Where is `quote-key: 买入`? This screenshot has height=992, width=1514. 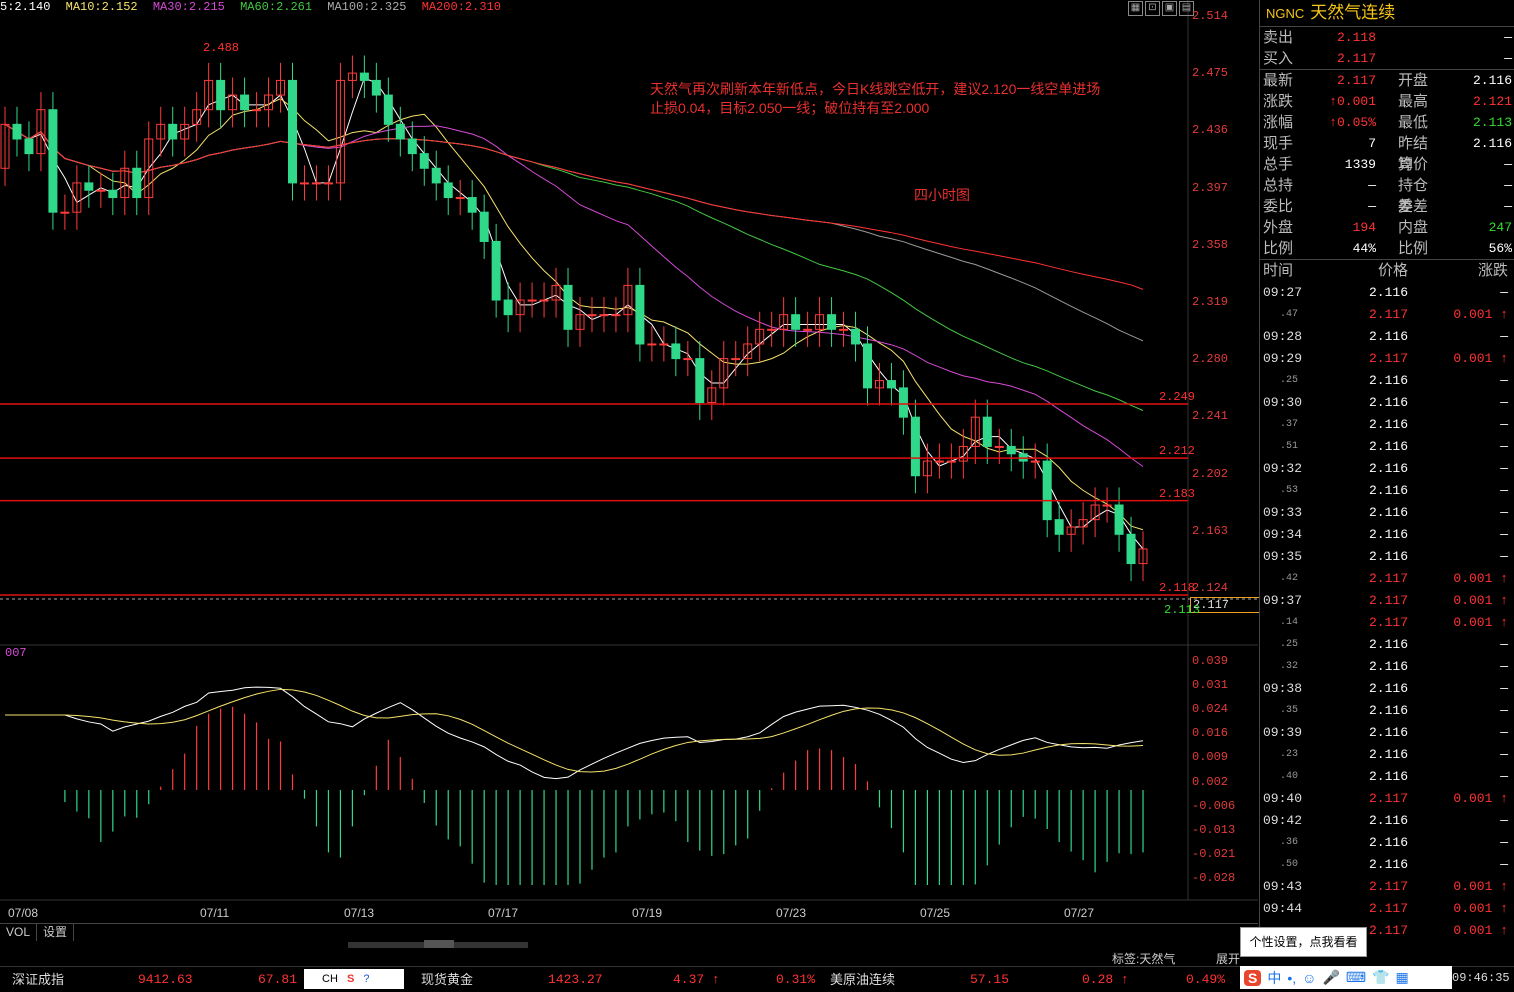 quote-key: 买入 is located at coordinates (1278, 58).